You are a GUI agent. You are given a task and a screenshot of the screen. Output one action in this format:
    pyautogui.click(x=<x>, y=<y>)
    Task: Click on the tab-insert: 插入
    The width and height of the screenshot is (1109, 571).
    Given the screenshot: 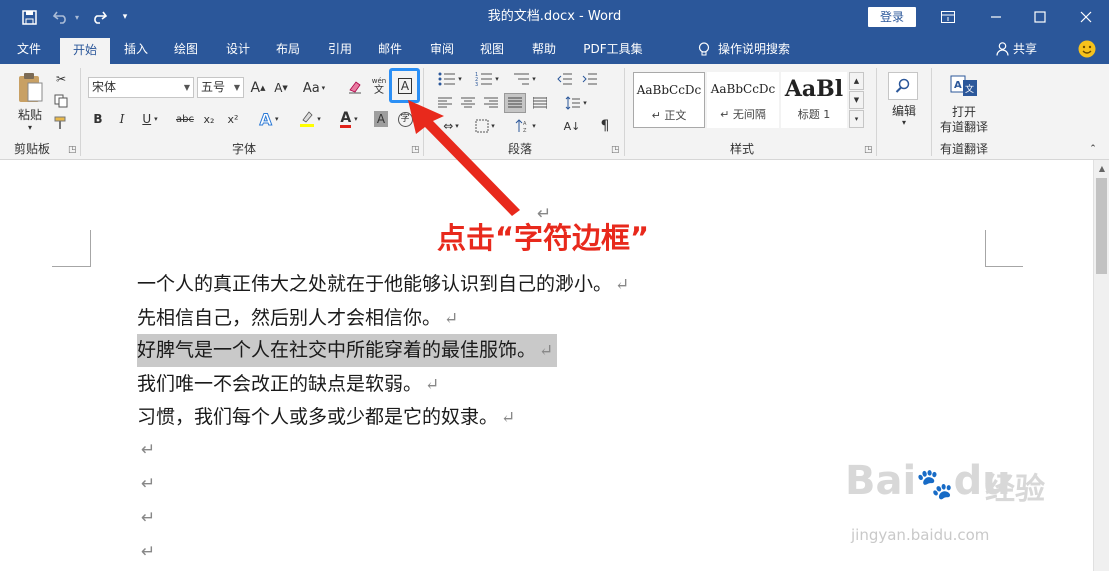 What is the action you would take?
    pyautogui.click(x=136, y=49)
    